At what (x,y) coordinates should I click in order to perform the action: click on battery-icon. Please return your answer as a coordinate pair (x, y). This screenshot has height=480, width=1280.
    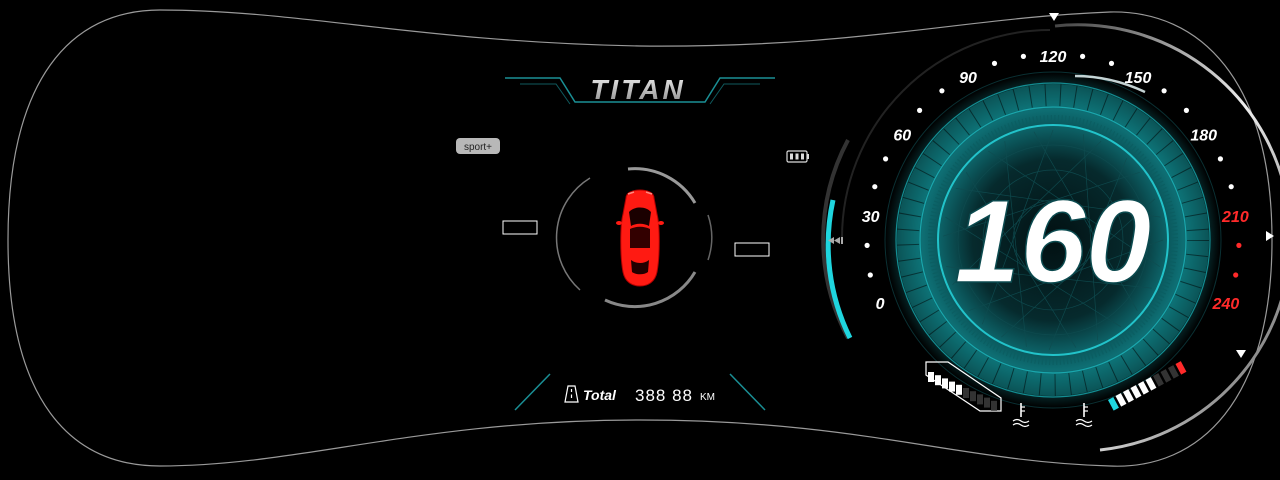
    Looking at the image, I should click on (797, 156).